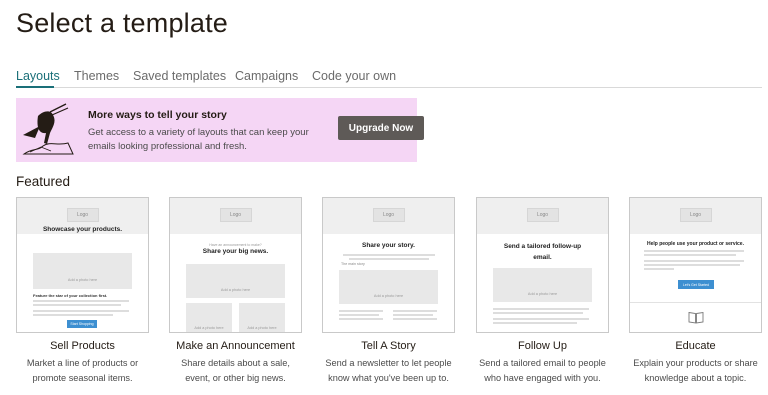 This screenshot has width=768, height=395. What do you see at coordinates (388, 346) in the screenshot?
I see `card-title: Tell A Story` at bounding box center [388, 346].